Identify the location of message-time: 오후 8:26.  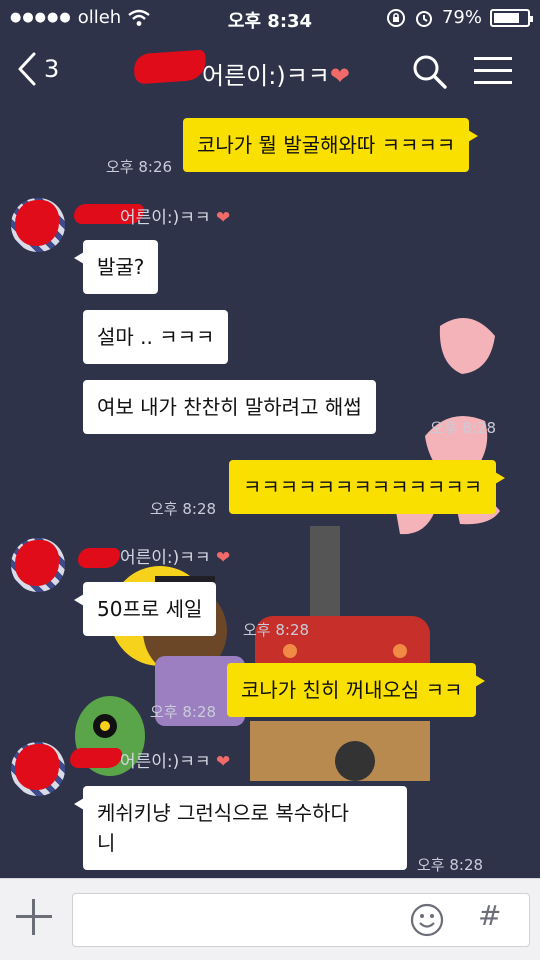
(139, 167).